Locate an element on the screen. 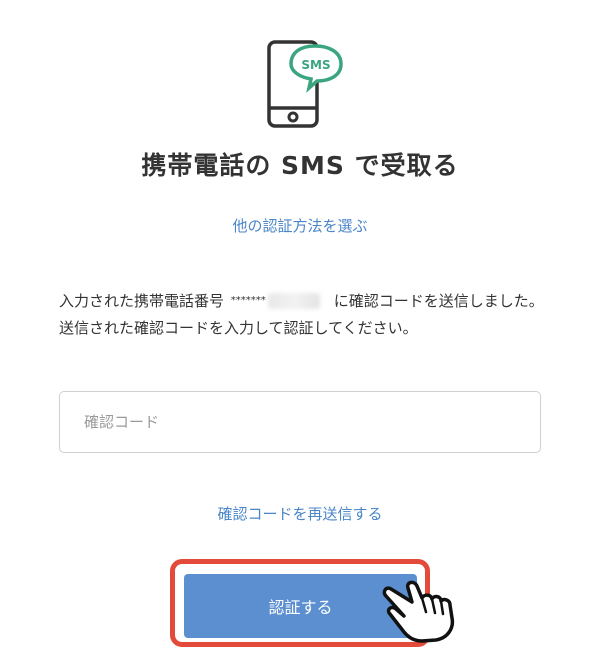  phone-sms-icon: SMS is located at coordinates (305, 84).